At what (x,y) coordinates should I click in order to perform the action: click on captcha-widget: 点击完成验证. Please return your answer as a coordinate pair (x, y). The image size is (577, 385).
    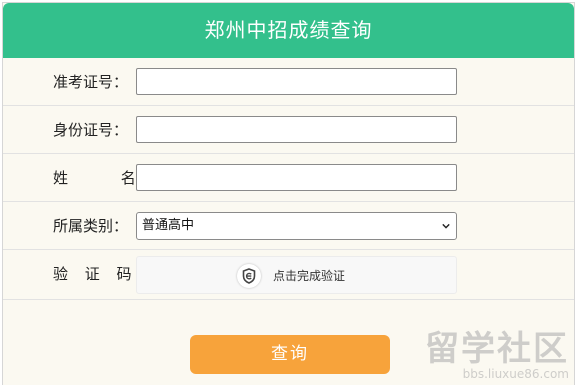
    Looking at the image, I should click on (296, 275).